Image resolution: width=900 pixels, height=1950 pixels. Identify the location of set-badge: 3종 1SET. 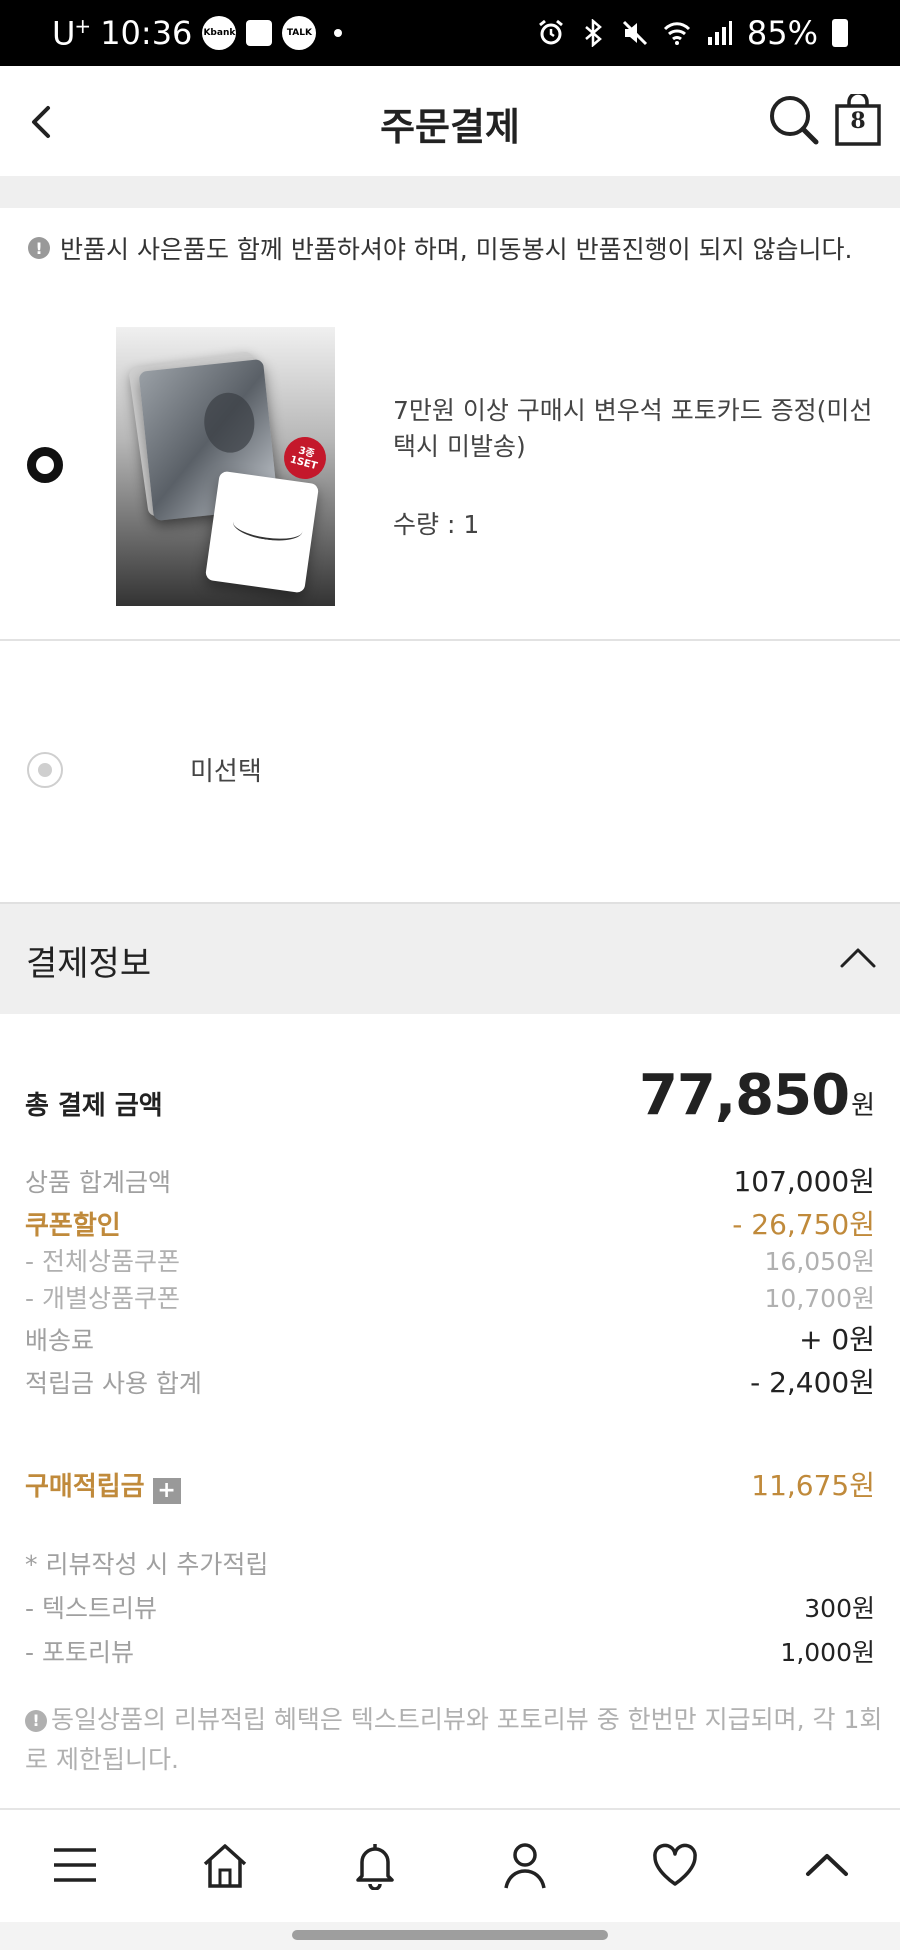
(305, 458).